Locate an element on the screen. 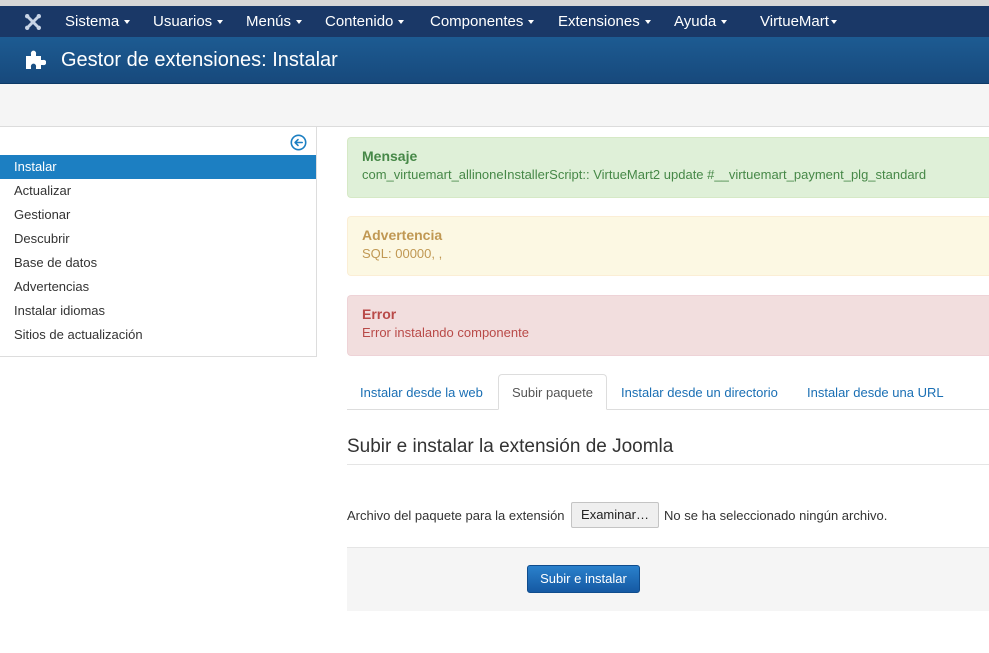  file-status-text: No se ha seleccionado ningún archivo. is located at coordinates (776, 515).